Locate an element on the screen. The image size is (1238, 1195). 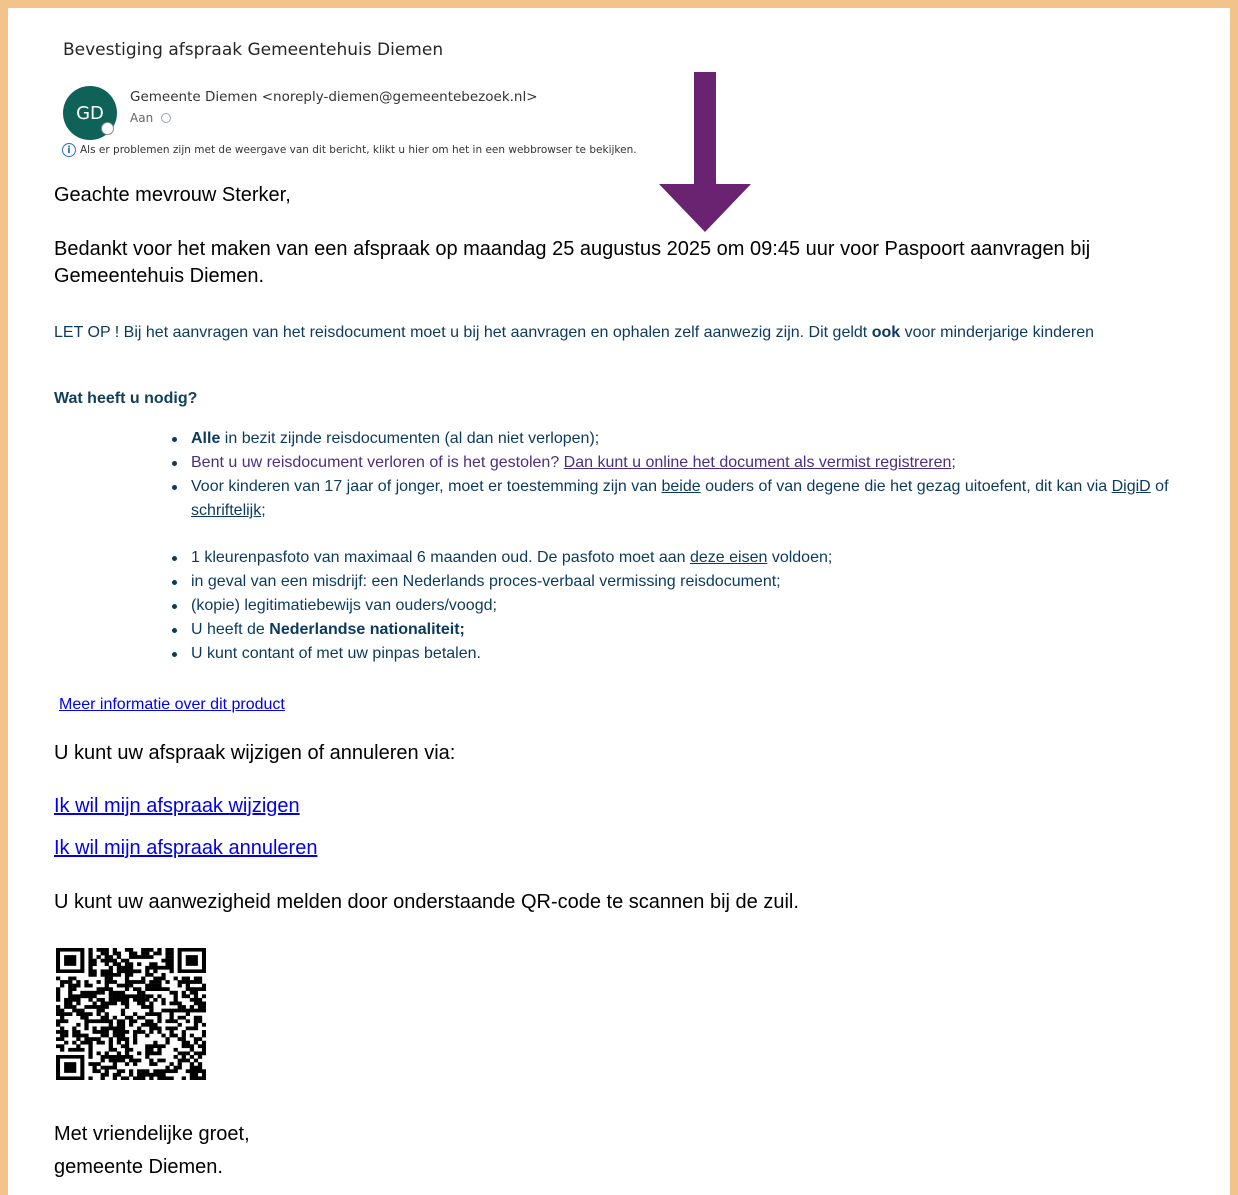
req-bold: Nederlandse nationaliteit; is located at coordinates (367, 629).